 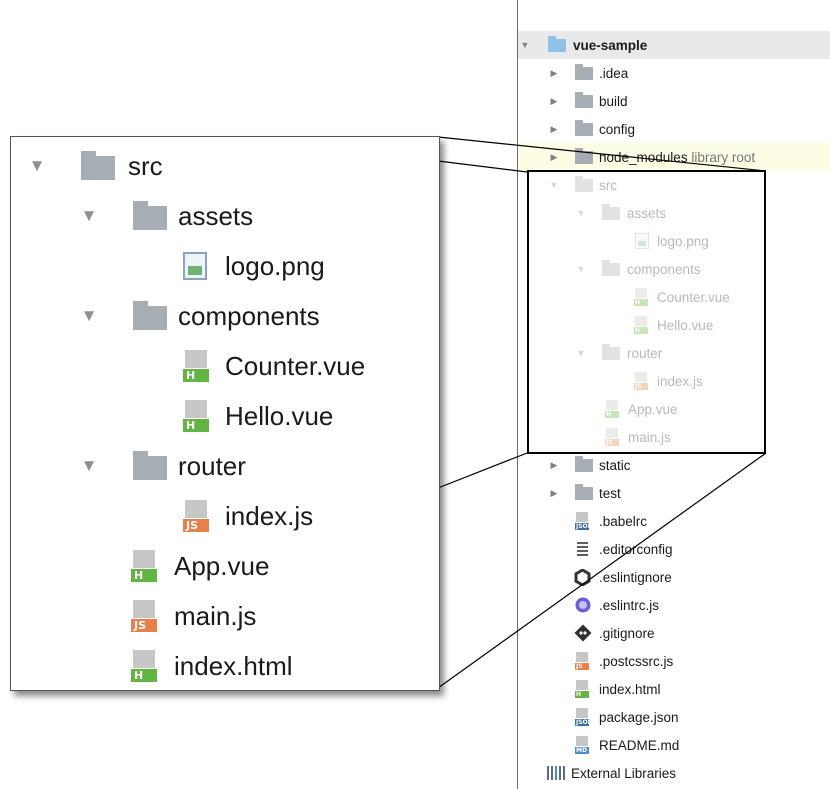 What do you see at coordinates (674, 493) in the screenshot?
I see `tree-item-test: ▶ test` at bounding box center [674, 493].